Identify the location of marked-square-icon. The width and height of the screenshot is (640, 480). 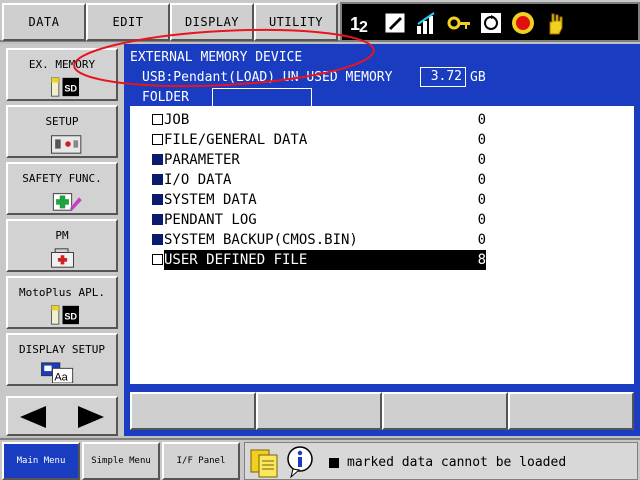
(334, 463).